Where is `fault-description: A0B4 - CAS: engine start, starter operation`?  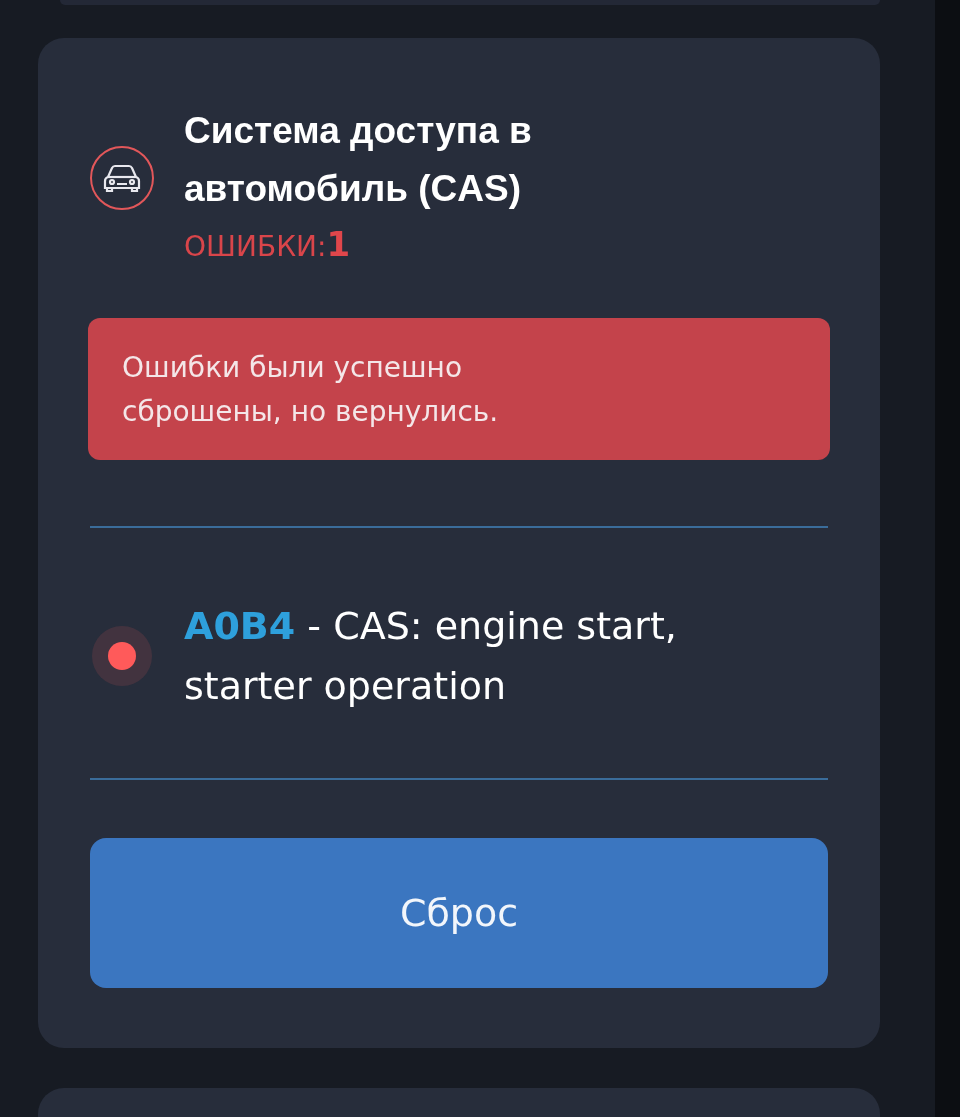
fault-description: A0B4 - CAS: engine start, starter operation is located at coordinates (431, 656).